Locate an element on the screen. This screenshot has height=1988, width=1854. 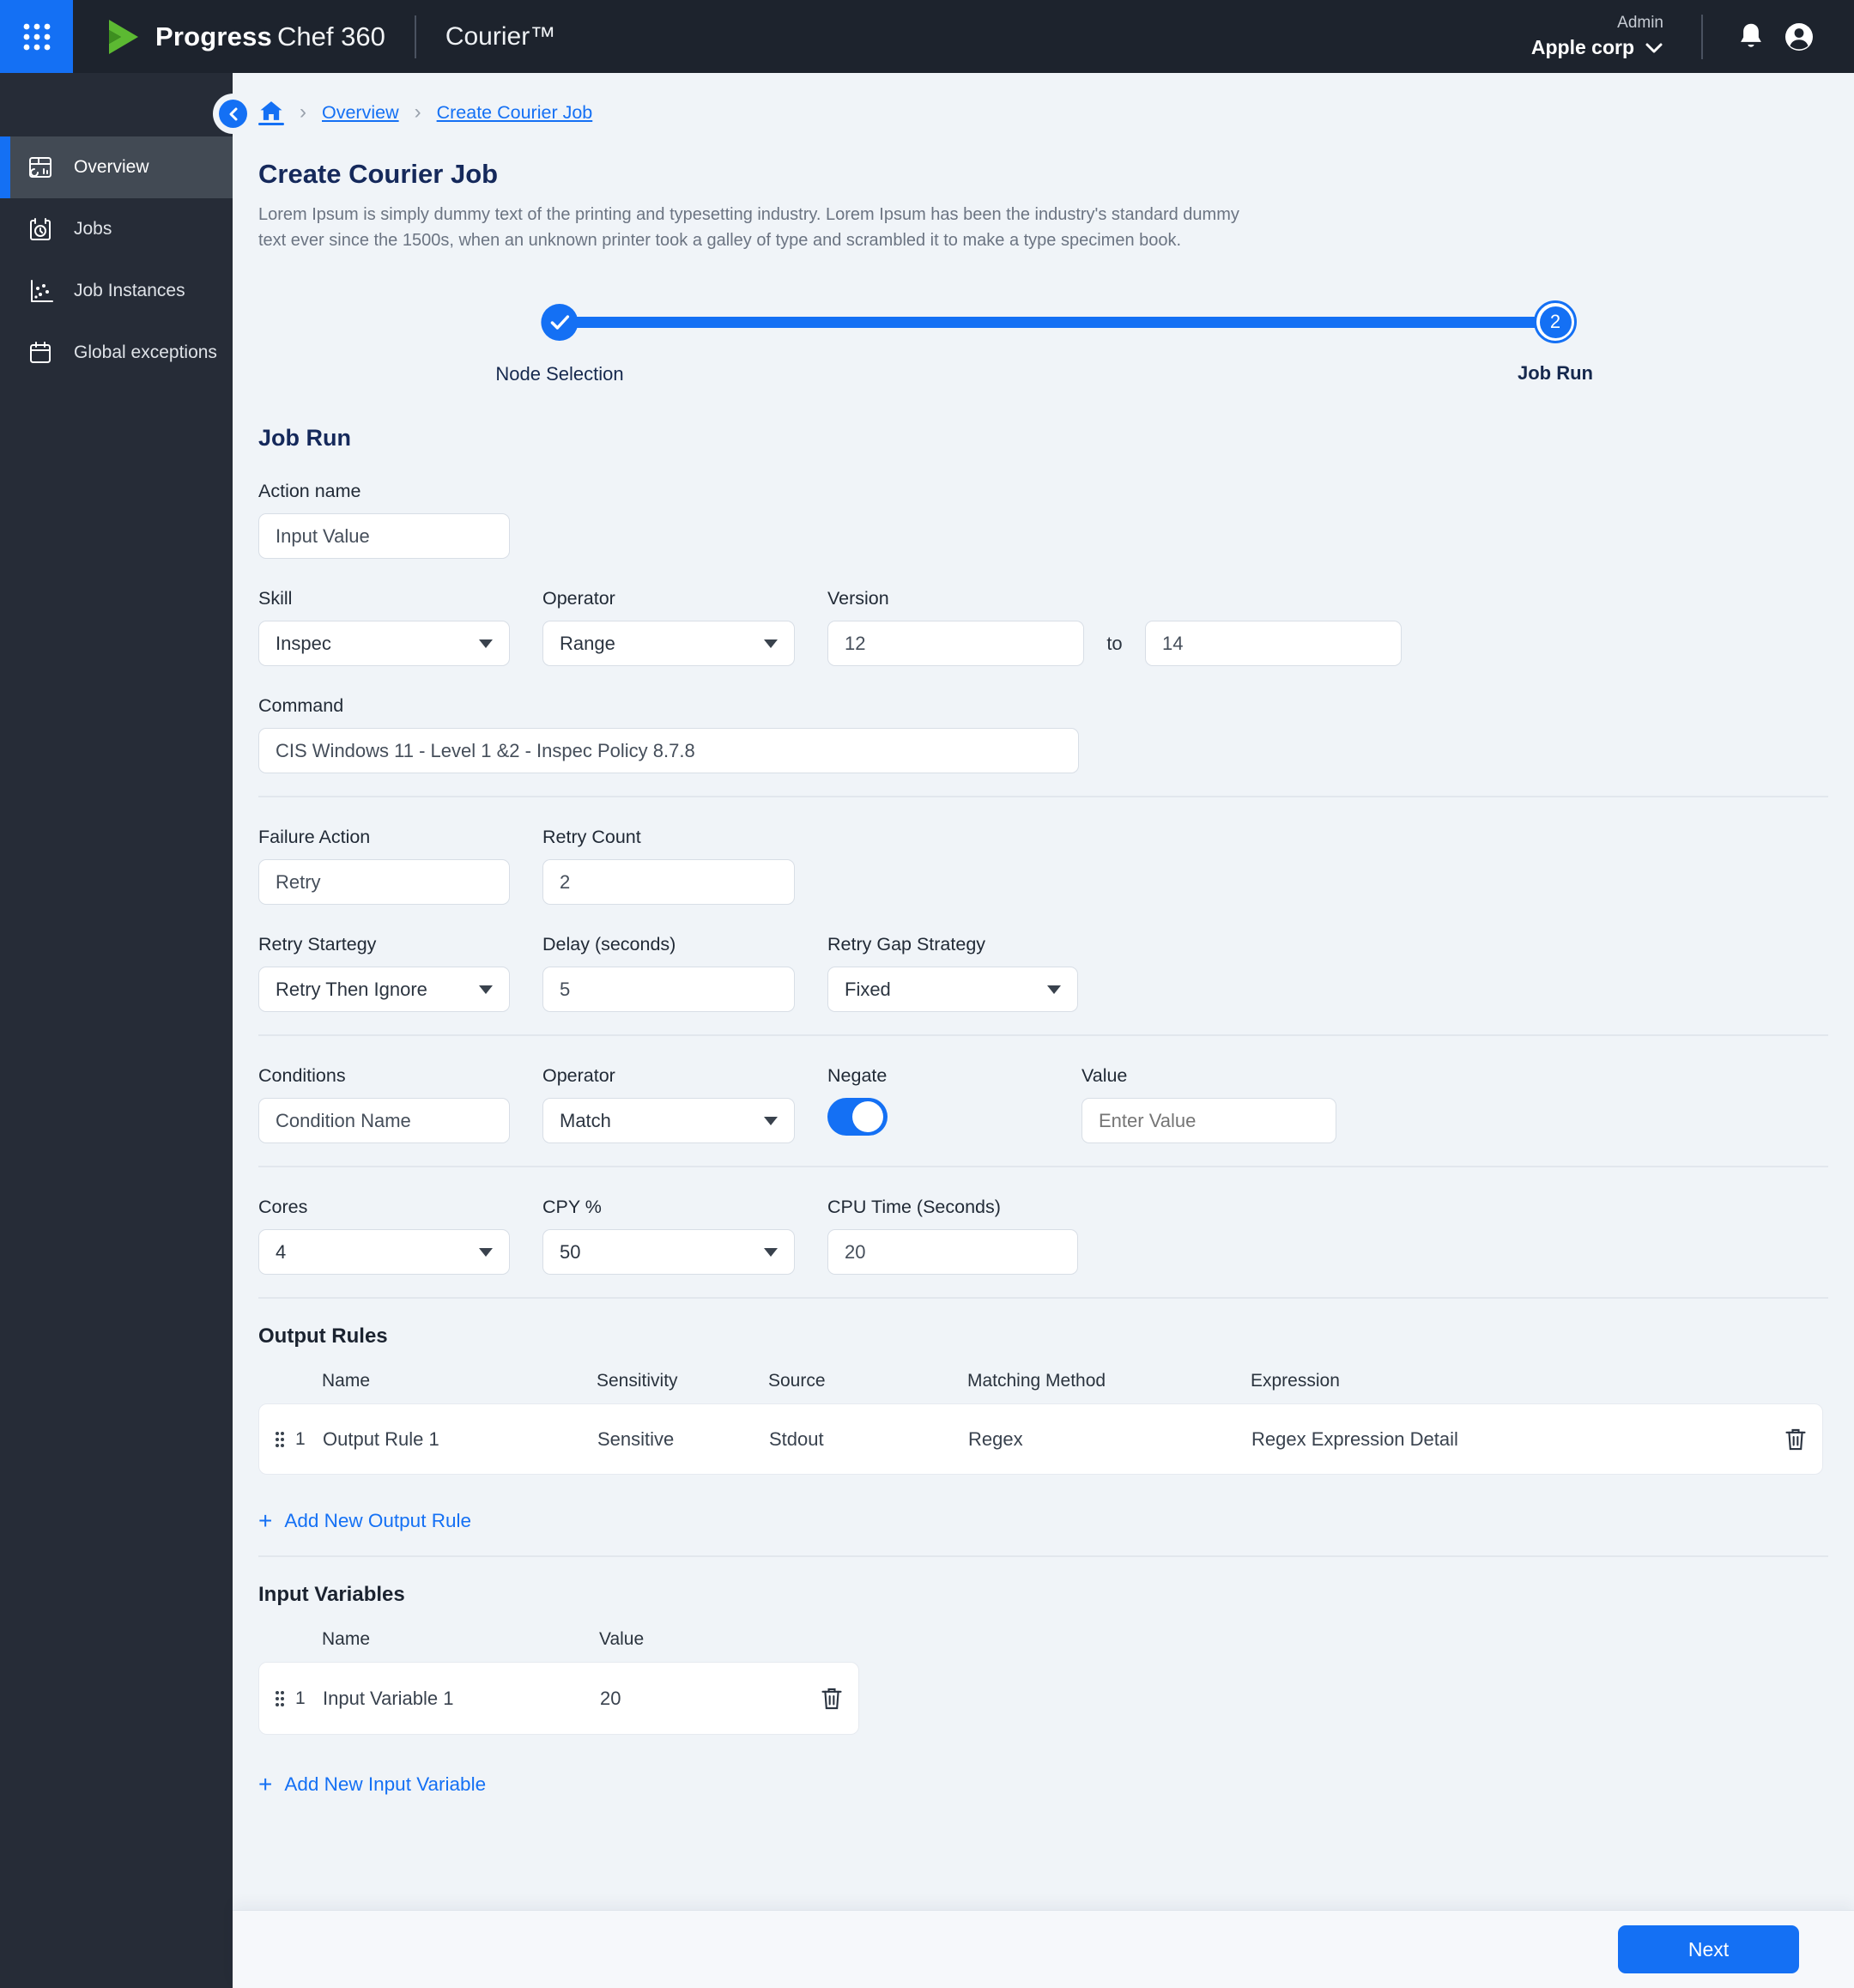
next-button: Next is located at coordinates (1708, 1949).